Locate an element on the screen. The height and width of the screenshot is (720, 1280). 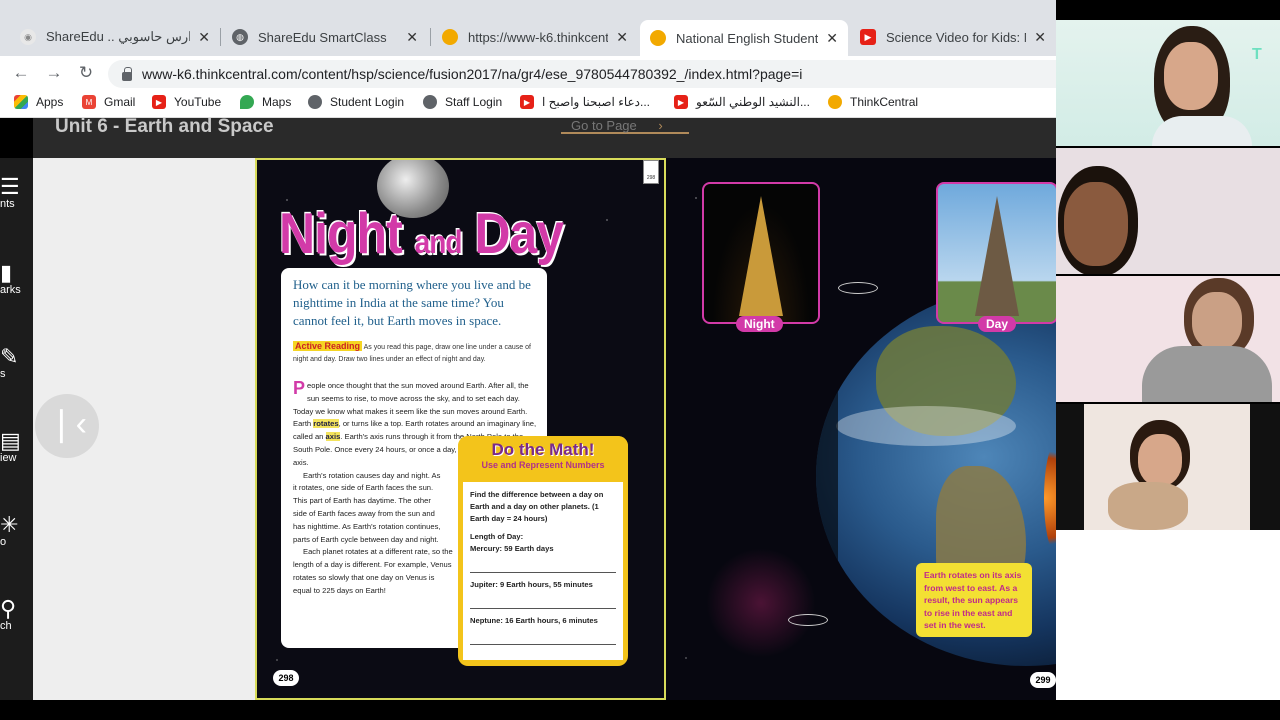
night-label: Night is located at coordinates (759, 324).